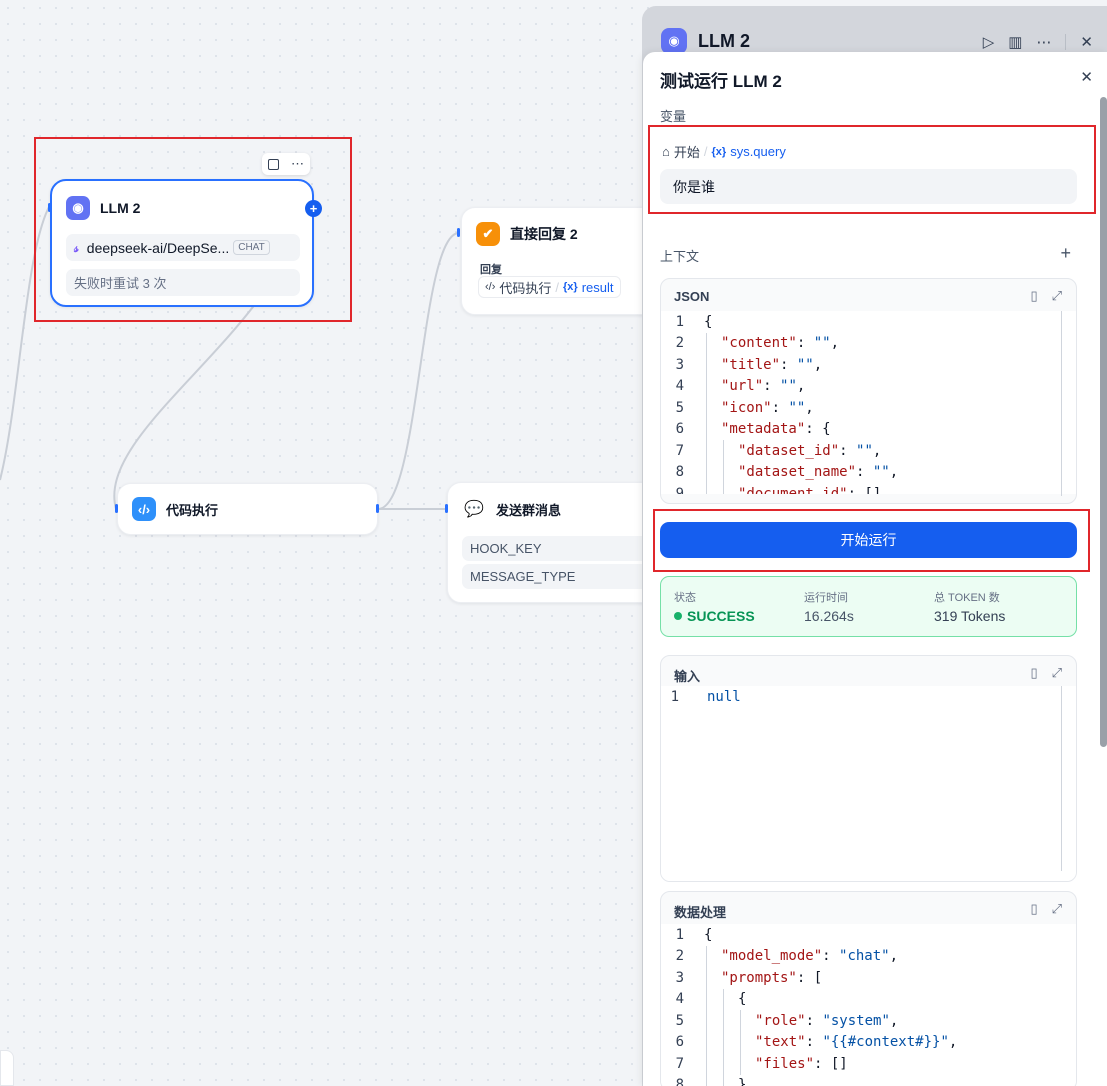  Describe the element at coordinates (746, 429) in the screenshot. I see `code-line: 6 "metadata": {` at that location.